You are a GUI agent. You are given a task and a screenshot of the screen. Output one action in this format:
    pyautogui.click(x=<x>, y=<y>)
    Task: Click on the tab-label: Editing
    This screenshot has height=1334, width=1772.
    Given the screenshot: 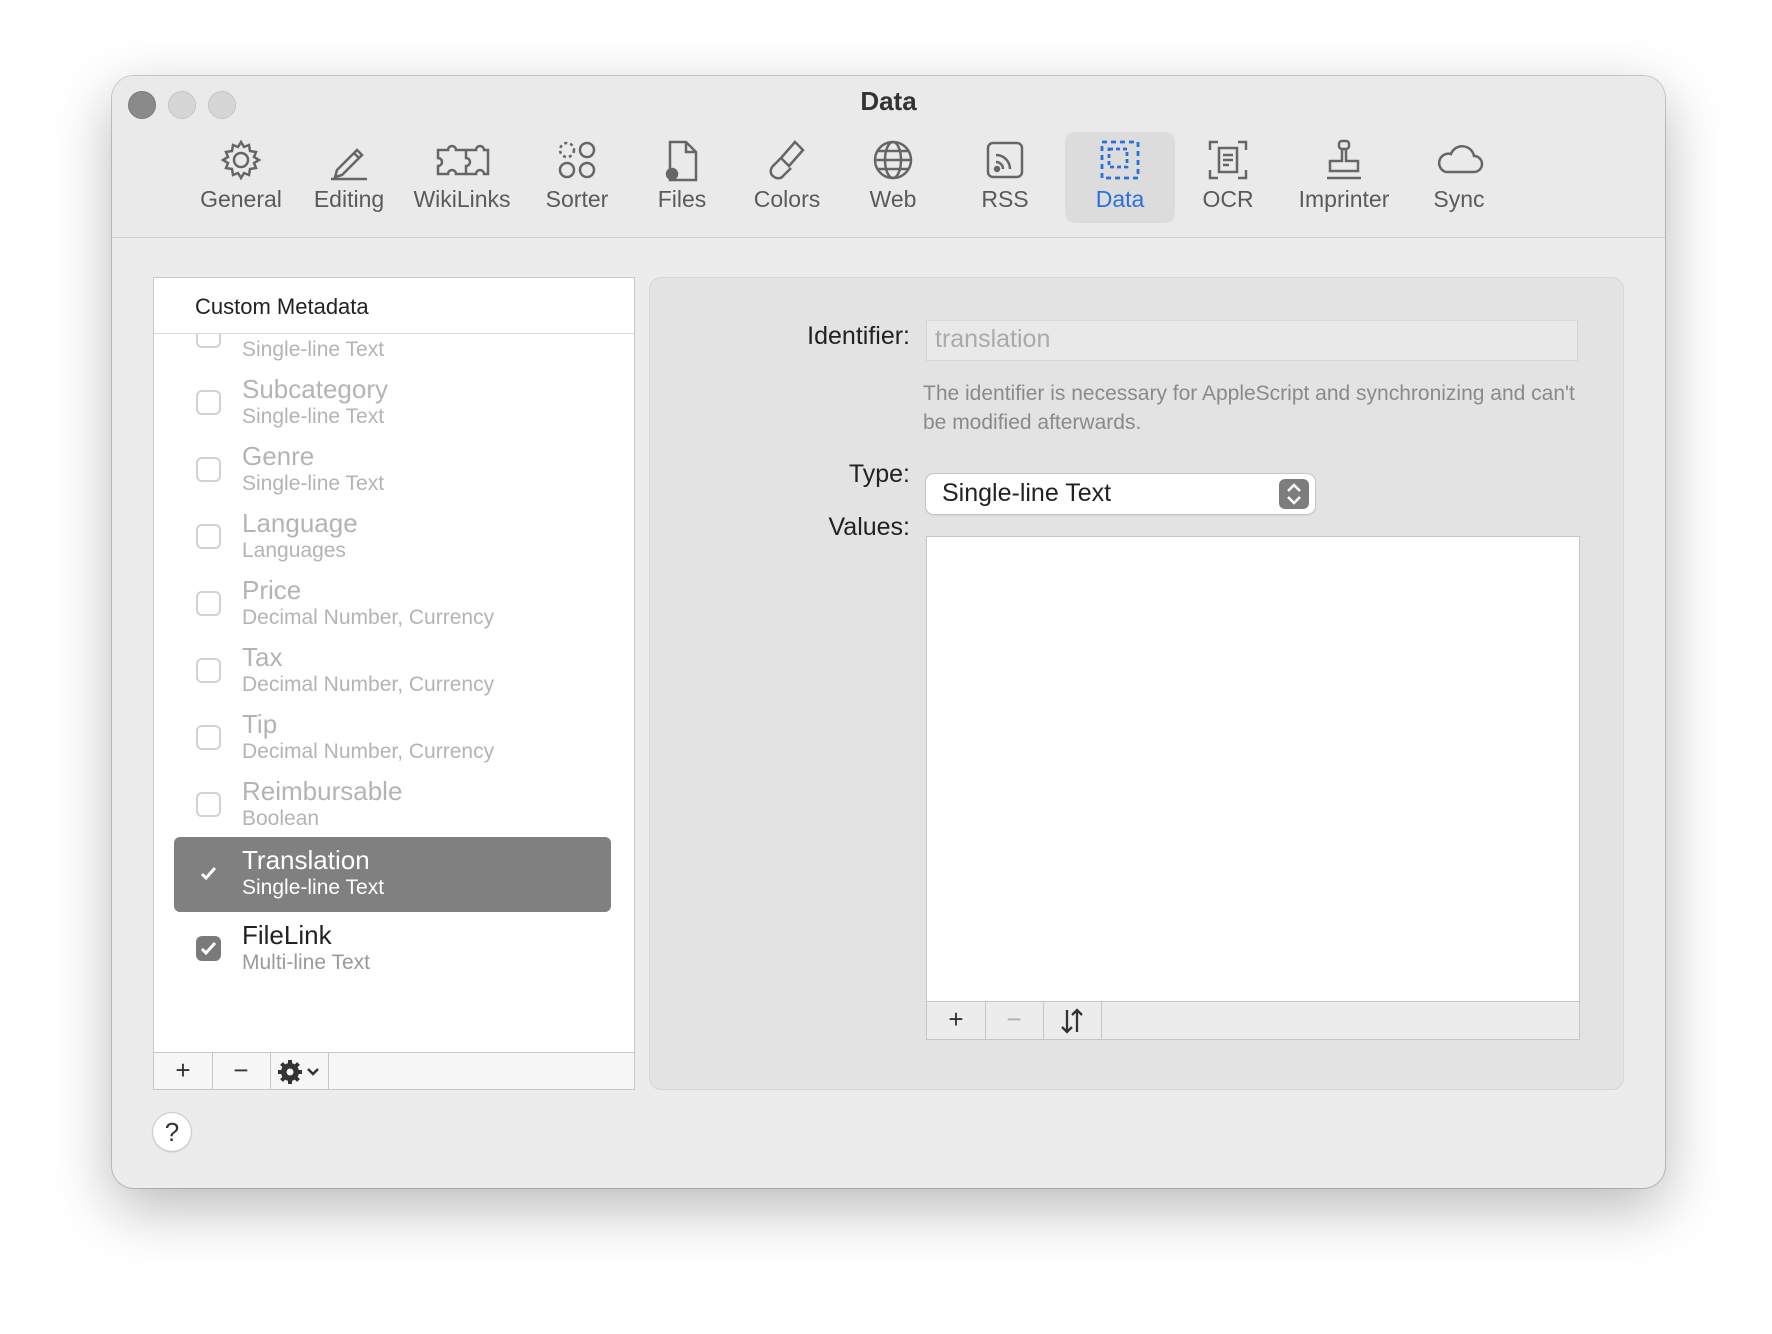 What is the action you would take?
    pyautogui.click(x=349, y=199)
    